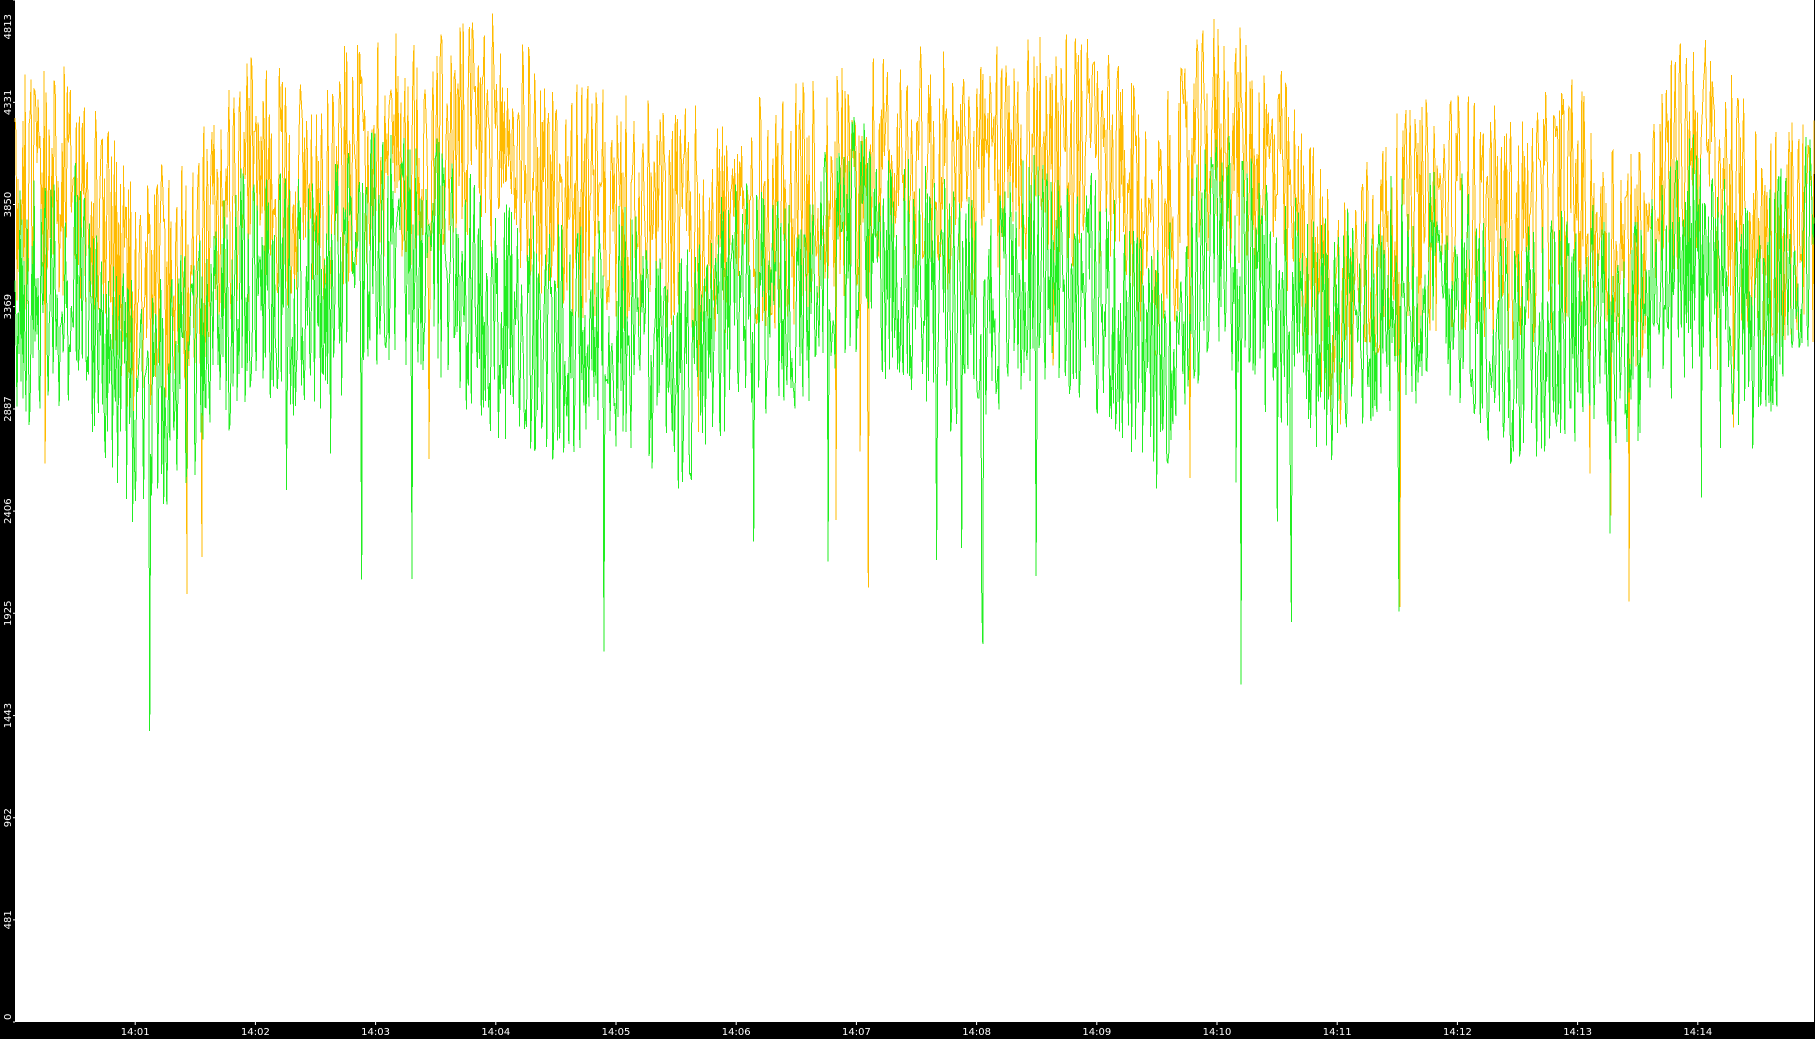 The width and height of the screenshot is (1815, 1039). Describe the element at coordinates (1697, 1032) in the screenshot. I see `x-tick-label: 14:14` at that location.